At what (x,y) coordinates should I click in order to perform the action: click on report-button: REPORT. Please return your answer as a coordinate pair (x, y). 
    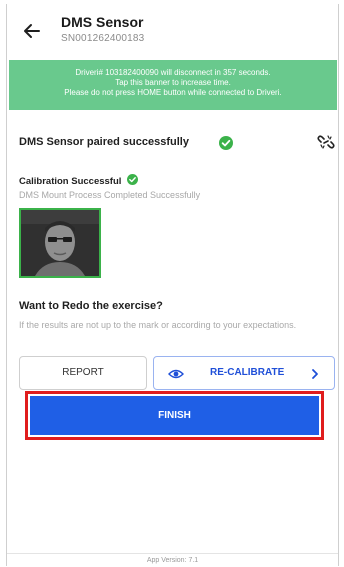
    Looking at the image, I should click on (83, 373).